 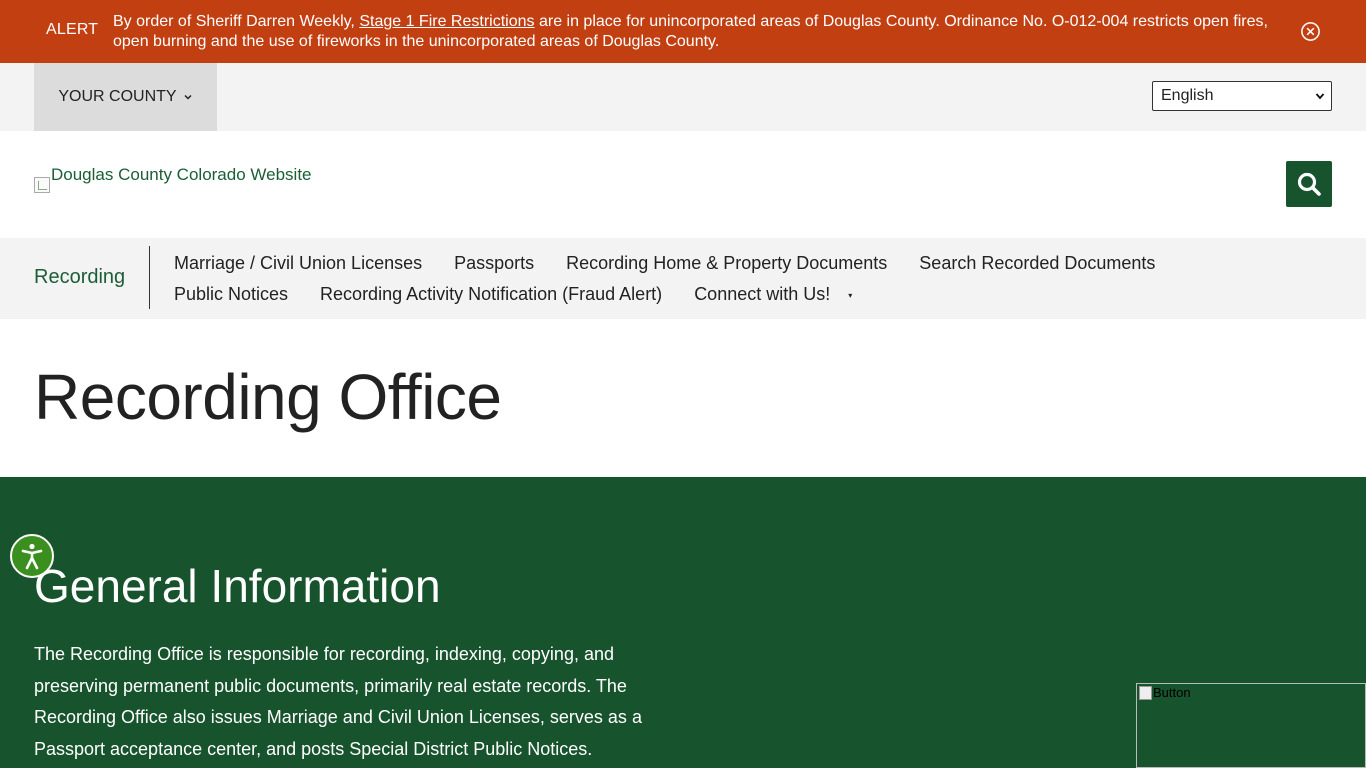 I want to click on subnav-item-recording-documents: Recording Home & Property Documents, so click(x=726, y=263).